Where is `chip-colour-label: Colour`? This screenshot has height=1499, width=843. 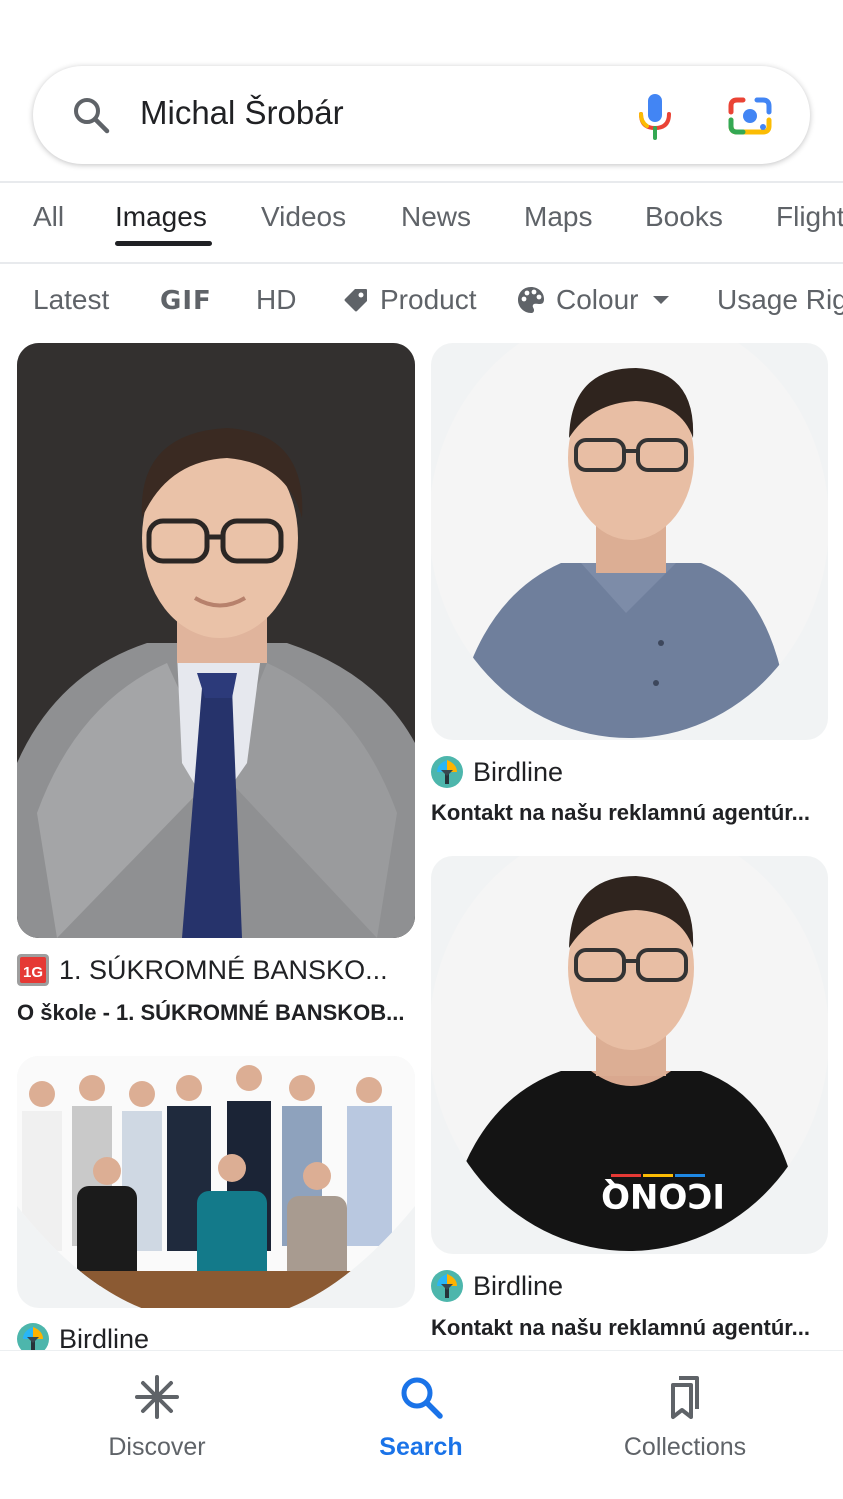
chip-colour-label: Colour is located at coordinates (597, 299).